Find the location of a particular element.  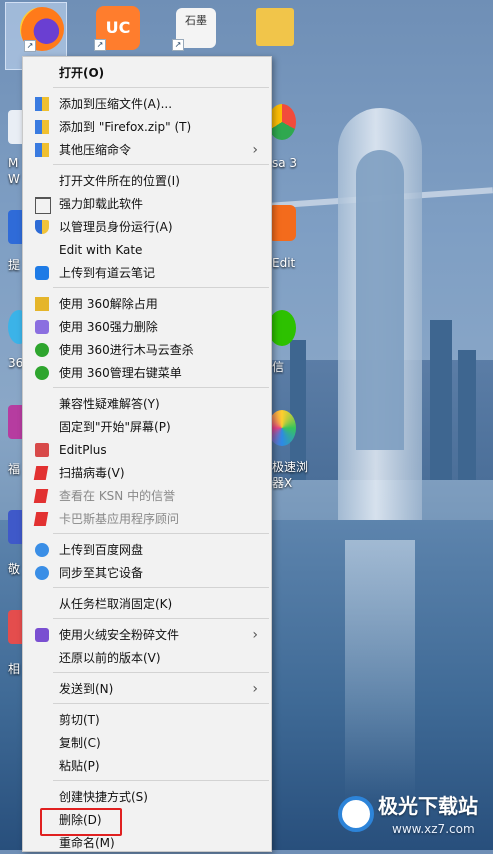

context-menu-item: 使用火绒安全粉碎文件 › is located at coordinates (146, 635).